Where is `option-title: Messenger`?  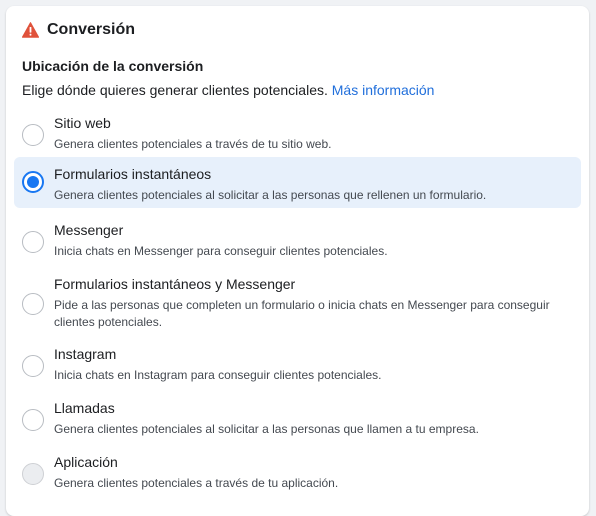
option-title: Messenger is located at coordinates (89, 230).